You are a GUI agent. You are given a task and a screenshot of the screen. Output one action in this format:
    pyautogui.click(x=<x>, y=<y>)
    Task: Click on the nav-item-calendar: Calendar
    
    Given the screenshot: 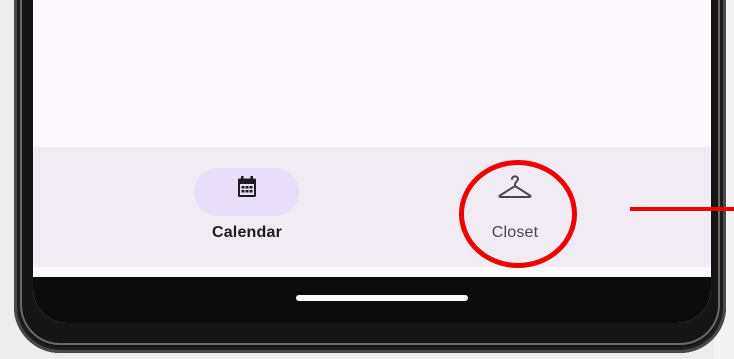 What is the action you would take?
    pyautogui.click(x=247, y=207)
    